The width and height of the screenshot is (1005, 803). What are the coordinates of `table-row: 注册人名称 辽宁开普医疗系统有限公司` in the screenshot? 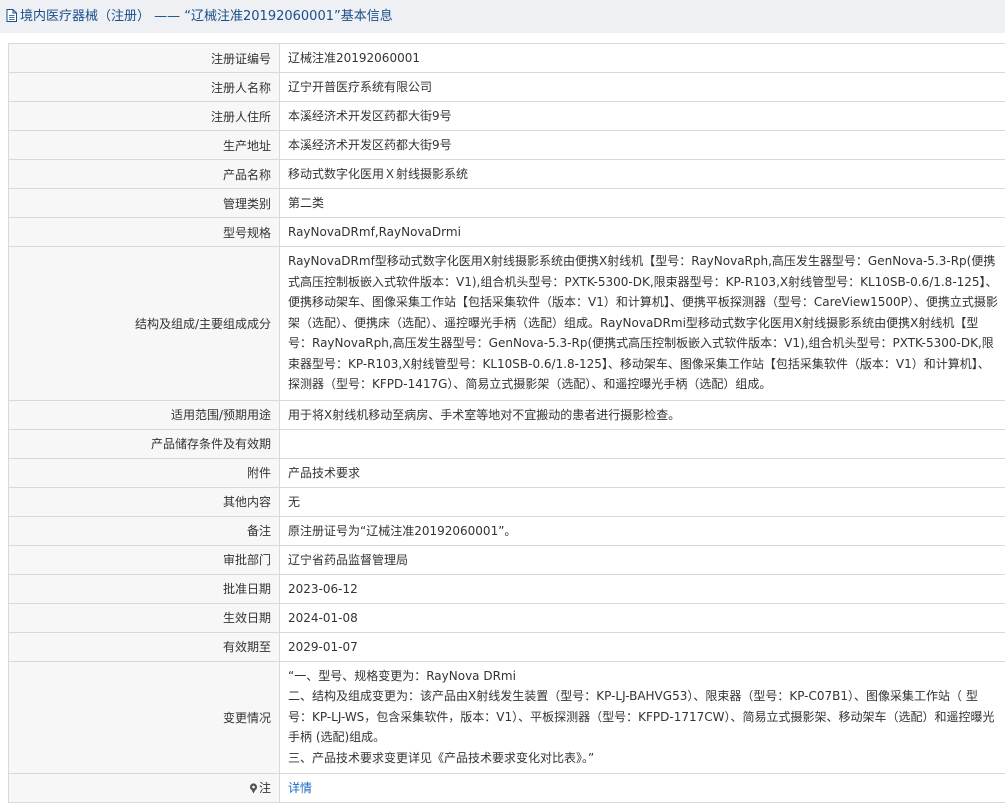 It's located at (507, 87).